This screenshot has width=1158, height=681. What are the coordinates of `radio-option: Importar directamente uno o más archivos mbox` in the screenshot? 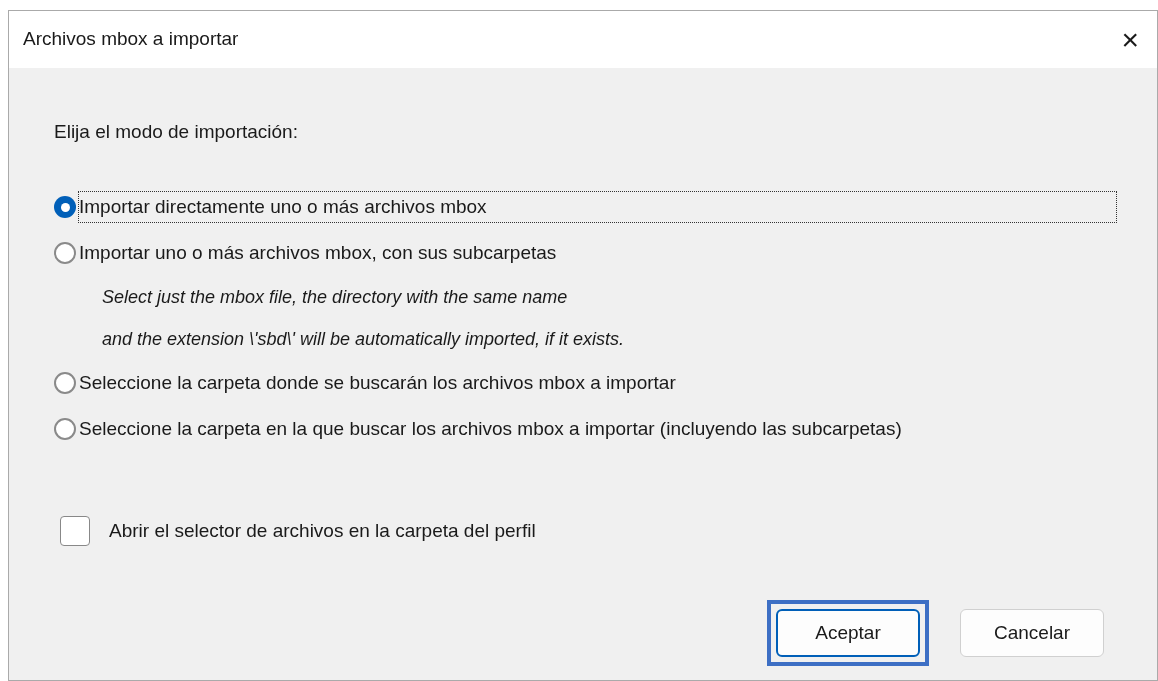 It's located at (585, 207).